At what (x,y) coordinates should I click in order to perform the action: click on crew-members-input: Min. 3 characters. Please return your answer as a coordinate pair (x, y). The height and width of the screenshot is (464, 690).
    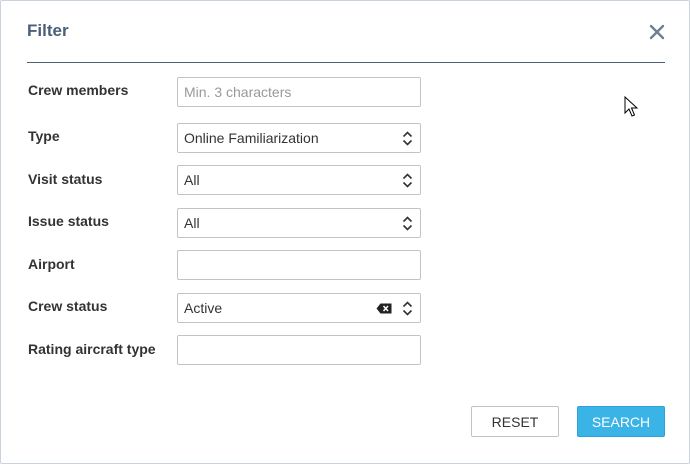
    Looking at the image, I should click on (299, 92).